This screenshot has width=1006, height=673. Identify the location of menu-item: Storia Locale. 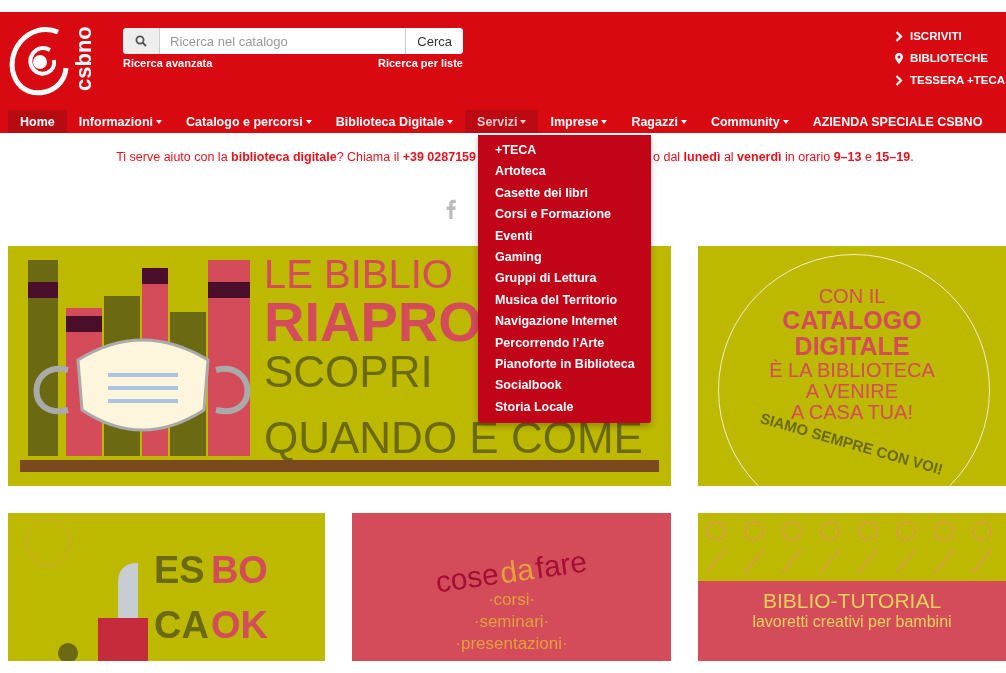
(564, 407).